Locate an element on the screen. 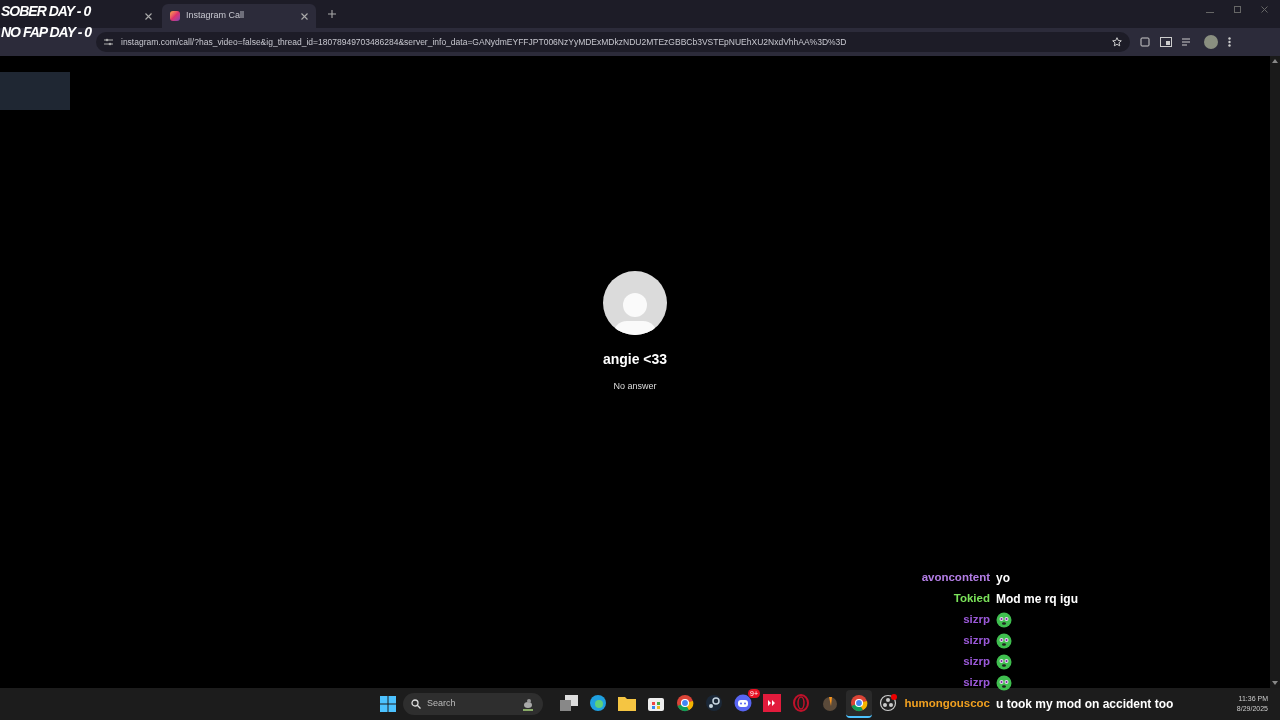 The image size is (1280, 720). new-tab-icon is located at coordinates (332, 14).